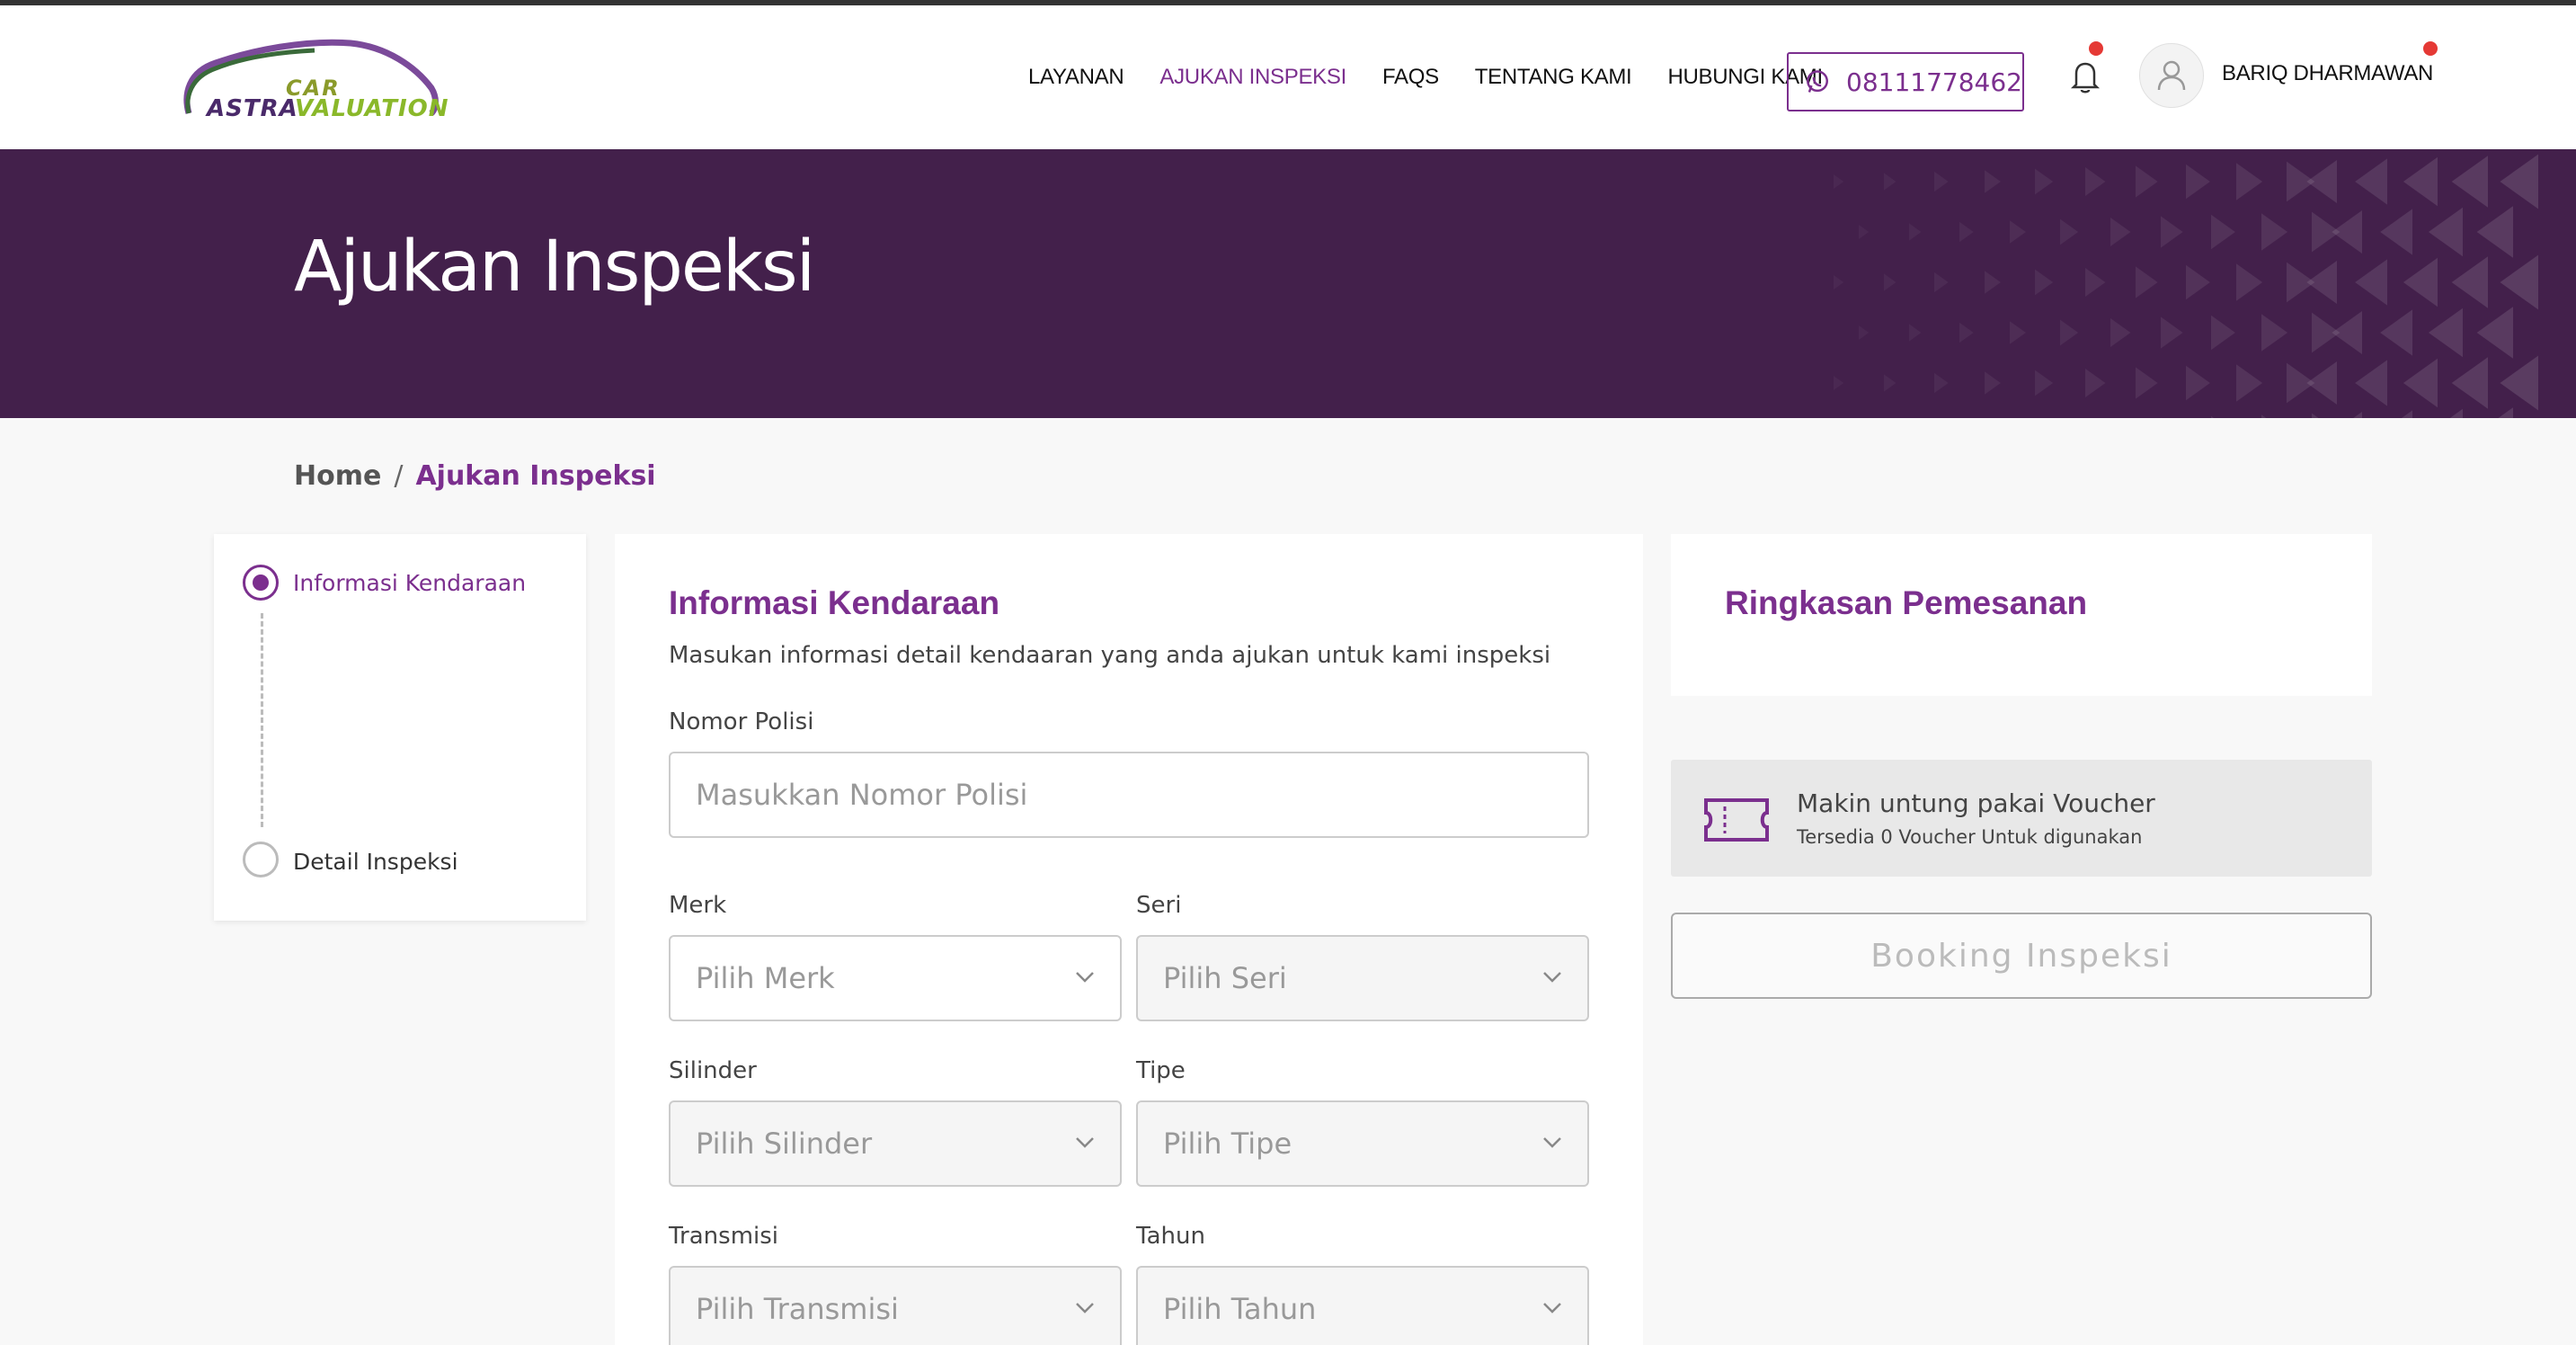 The height and width of the screenshot is (1345, 2576). I want to click on step-radio-detail, so click(261, 859).